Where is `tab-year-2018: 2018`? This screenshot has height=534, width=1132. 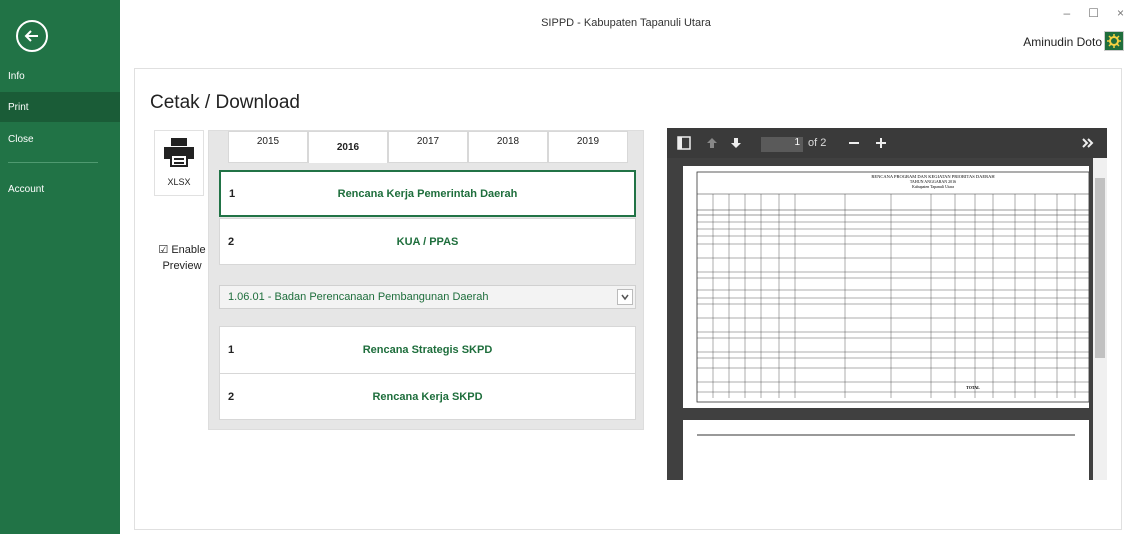 tab-year-2018: 2018 is located at coordinates (508, 147).